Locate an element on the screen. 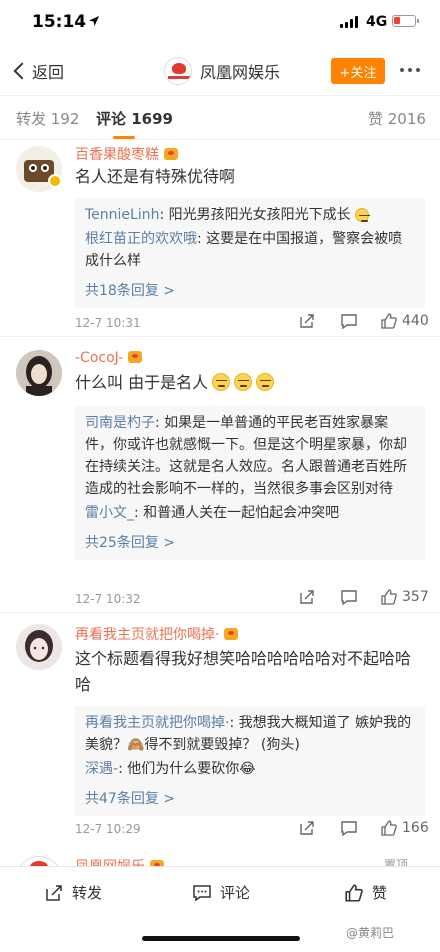  tab-likes: 赞 2016 is located at coordinates (397, 118).